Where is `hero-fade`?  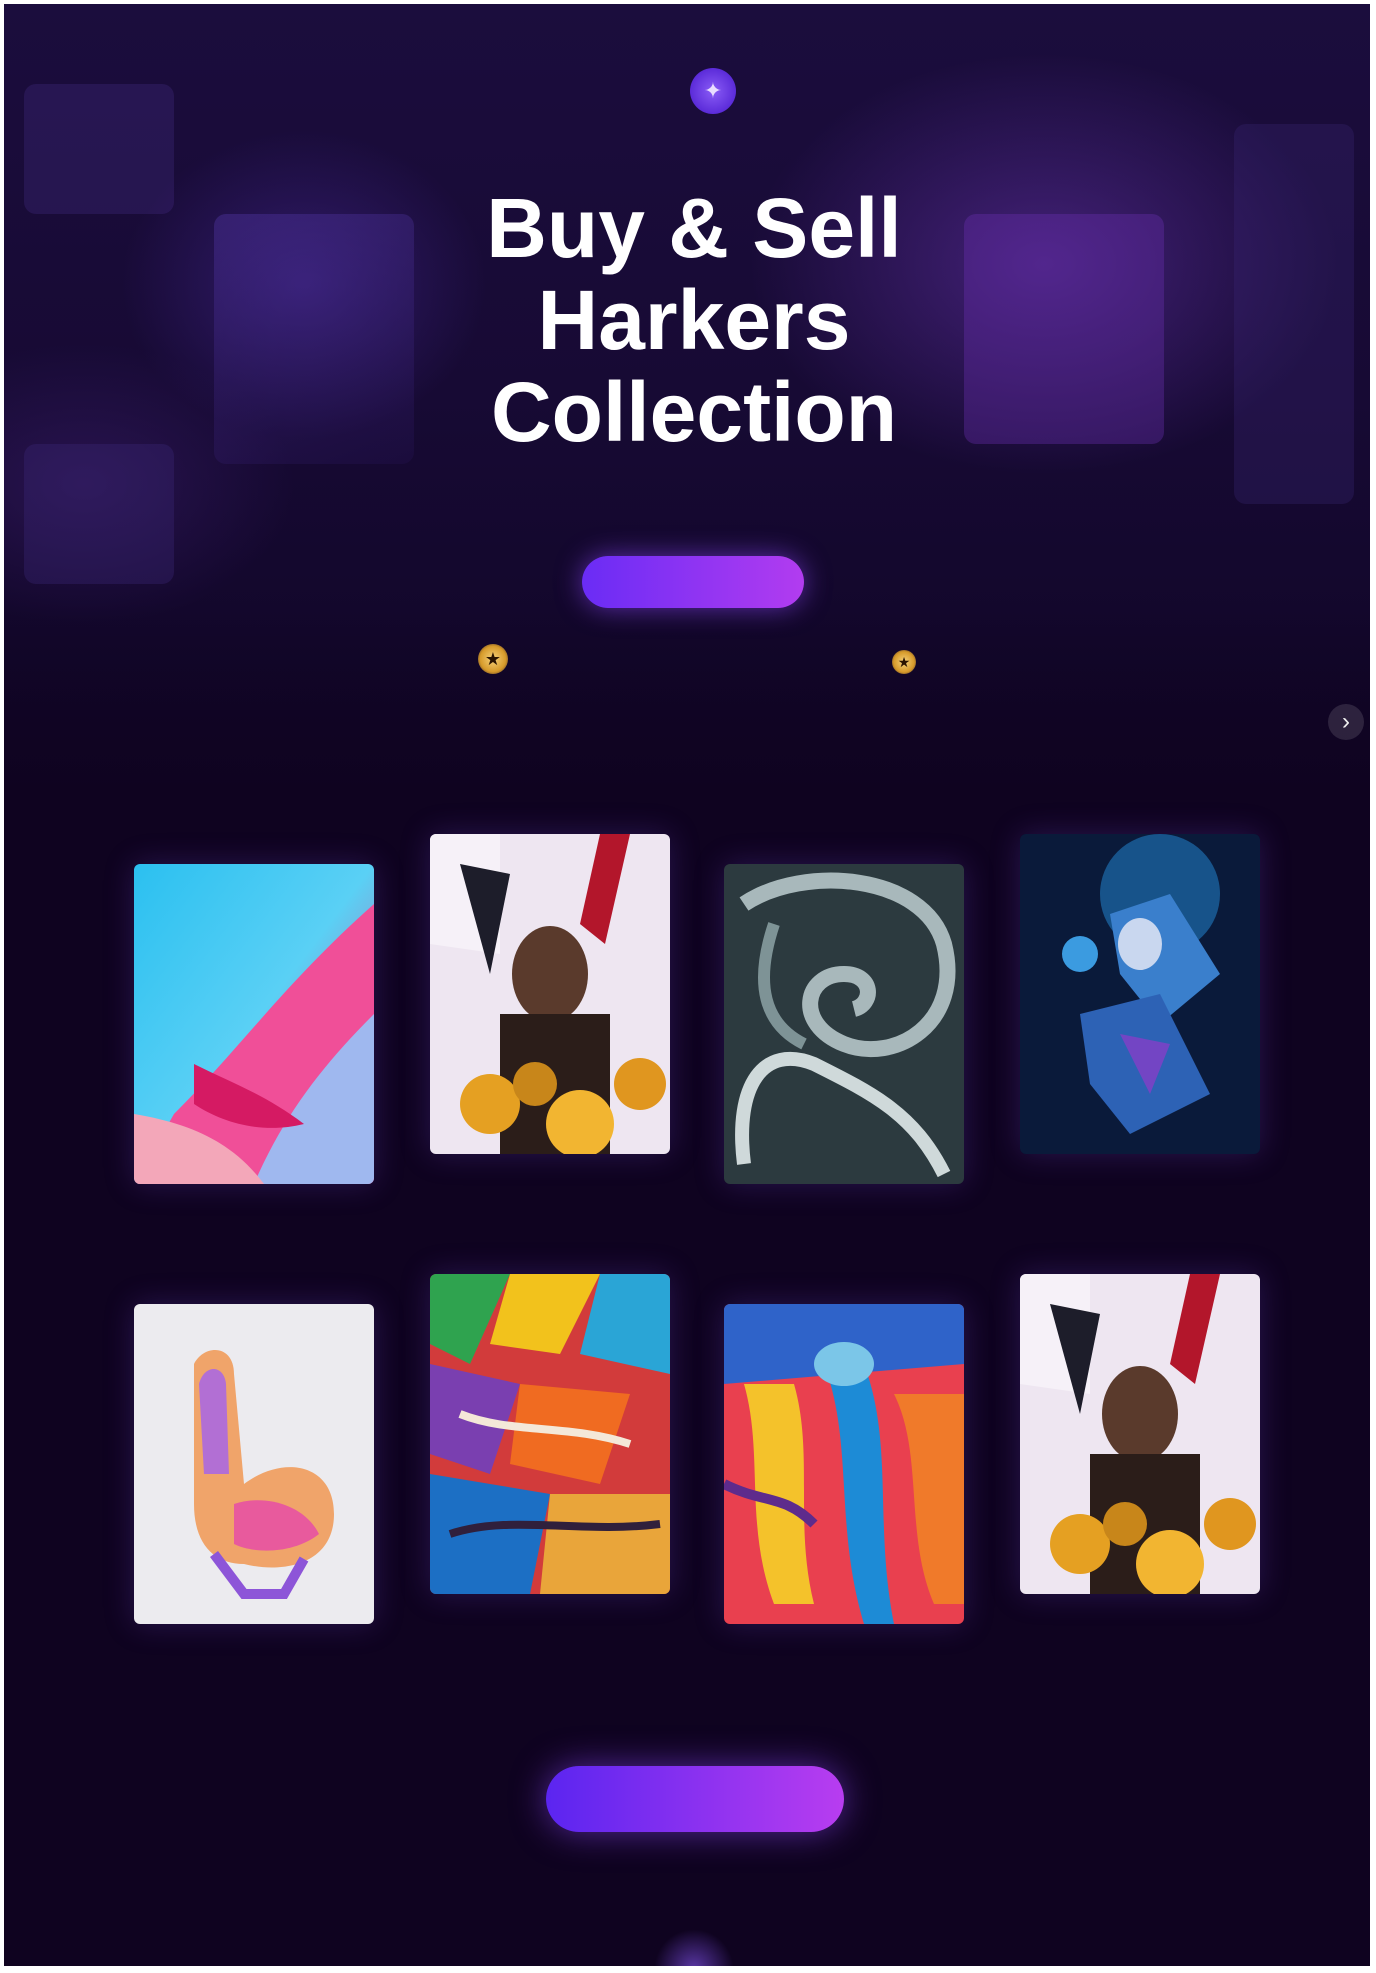 hero-fade is located at coordinates (687, 704).